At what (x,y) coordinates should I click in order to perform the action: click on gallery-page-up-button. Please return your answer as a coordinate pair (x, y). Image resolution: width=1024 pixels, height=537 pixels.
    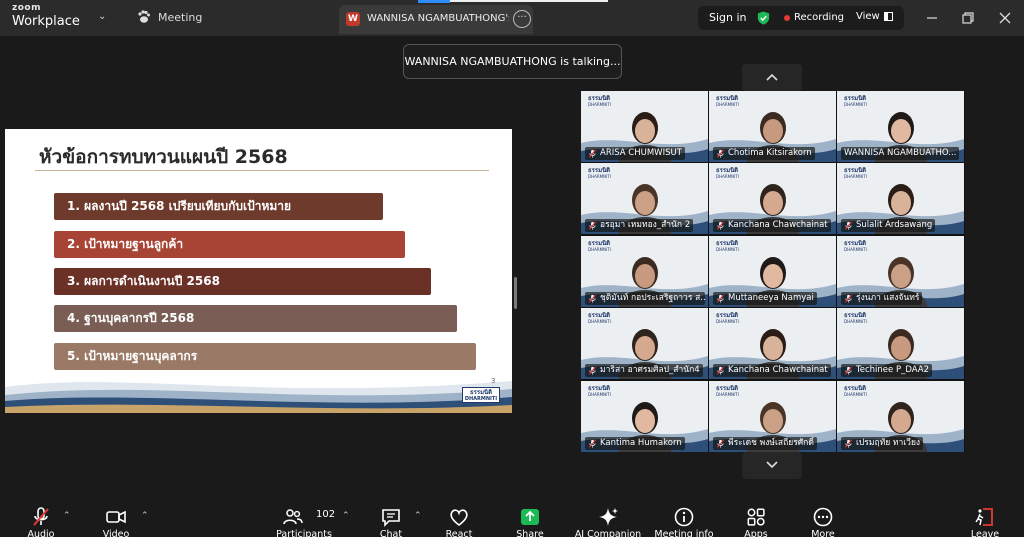
    Looking at the image, I should click on (772, 77).